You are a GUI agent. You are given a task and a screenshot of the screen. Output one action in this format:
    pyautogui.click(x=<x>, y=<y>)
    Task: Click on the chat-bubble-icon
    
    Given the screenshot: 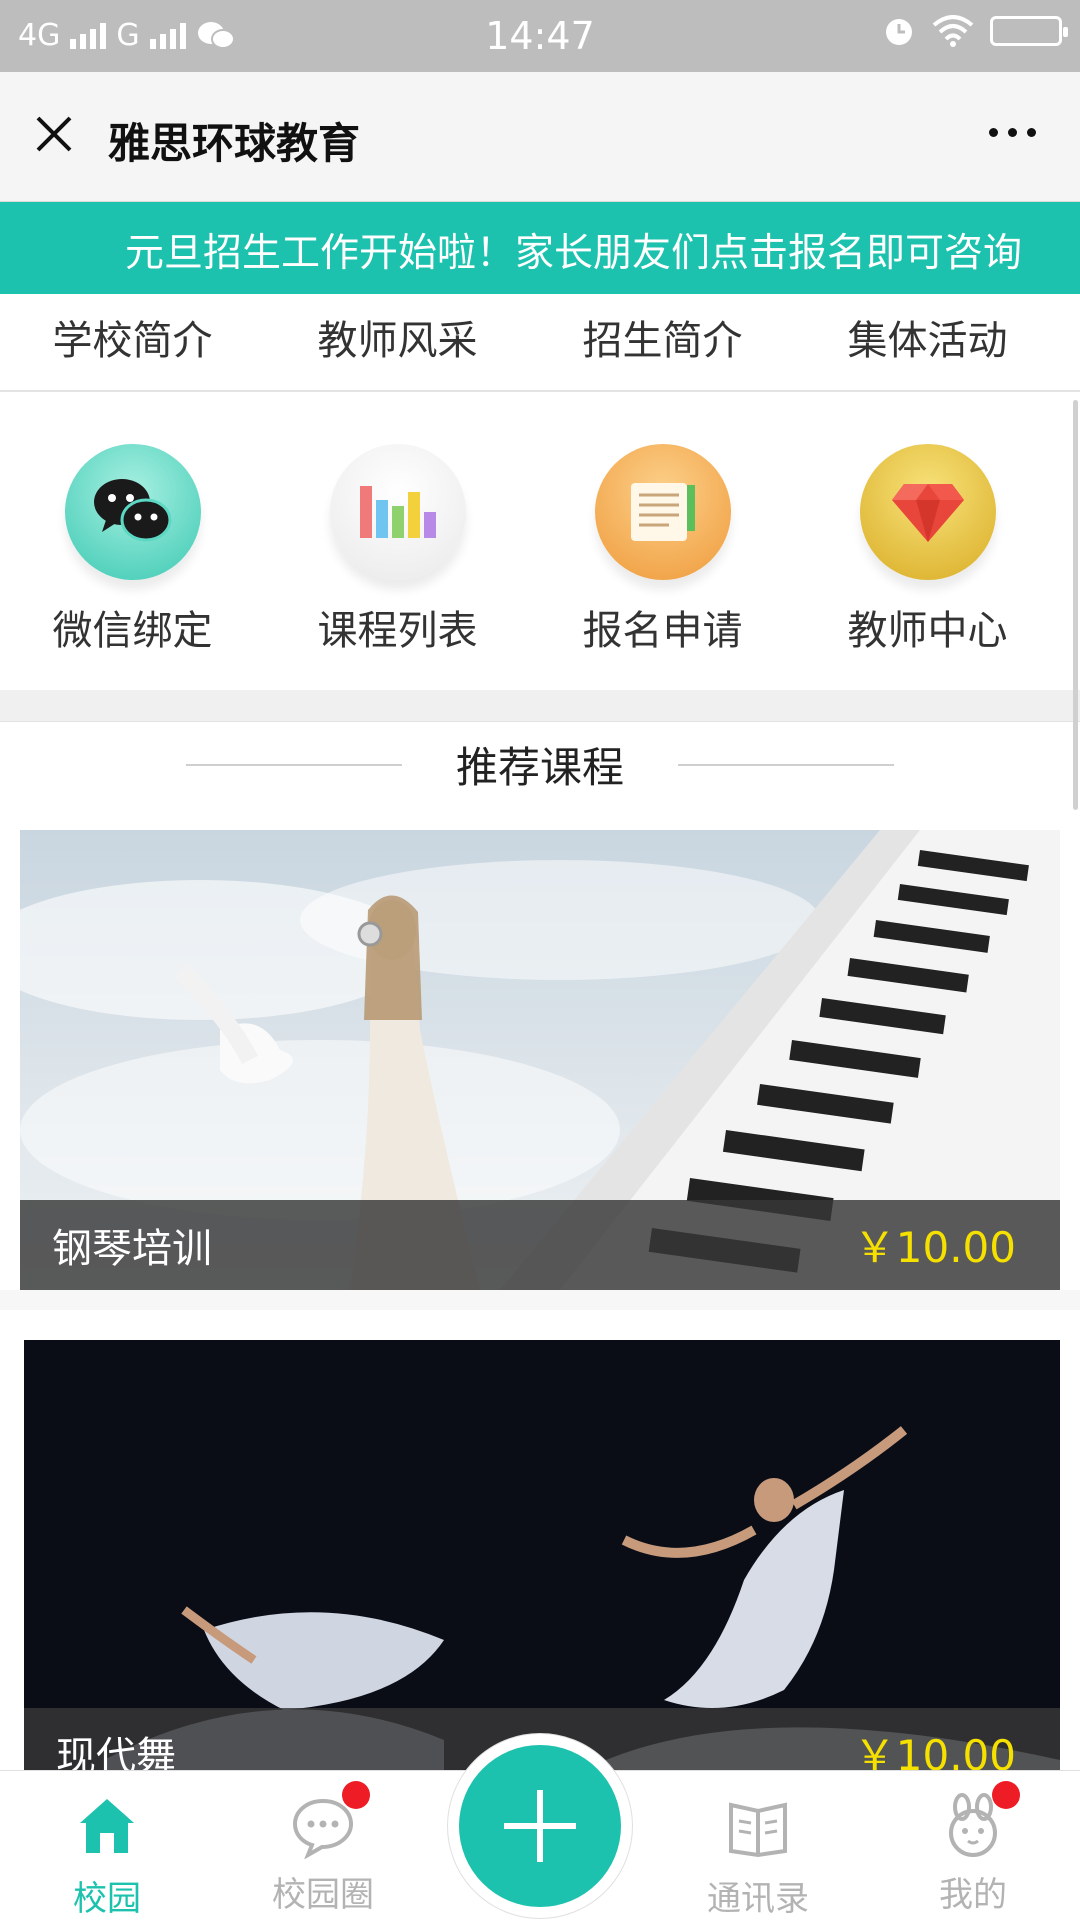 What is the action you would take?
    pyautogui.click(x=330, y=1820)
    